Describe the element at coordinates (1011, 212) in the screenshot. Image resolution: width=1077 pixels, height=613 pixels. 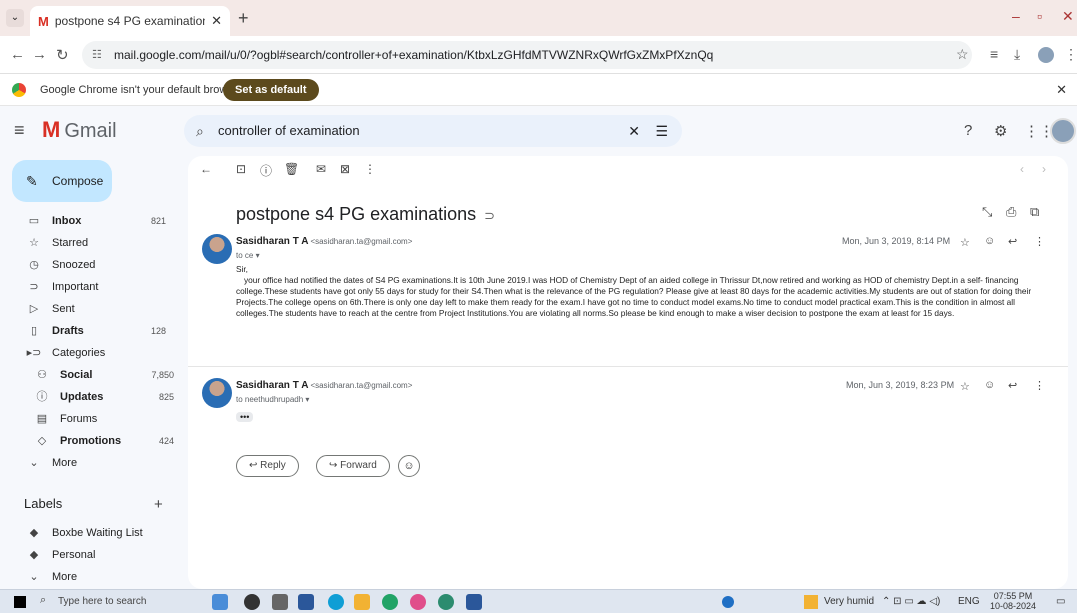
I see `print-icon: ⎙` at that location.